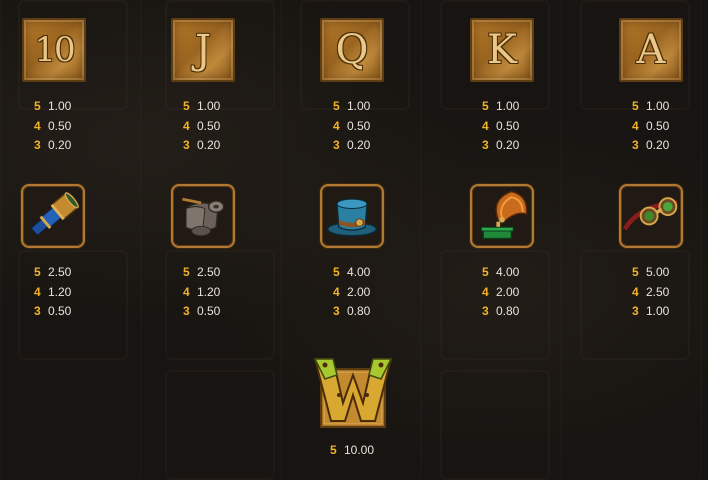 The width and height of the screenshot is (708, 480). What do you see at coordinates (53, 216) in the screenshot?
I see `telescope-icon` at bounding box center [53, 216].